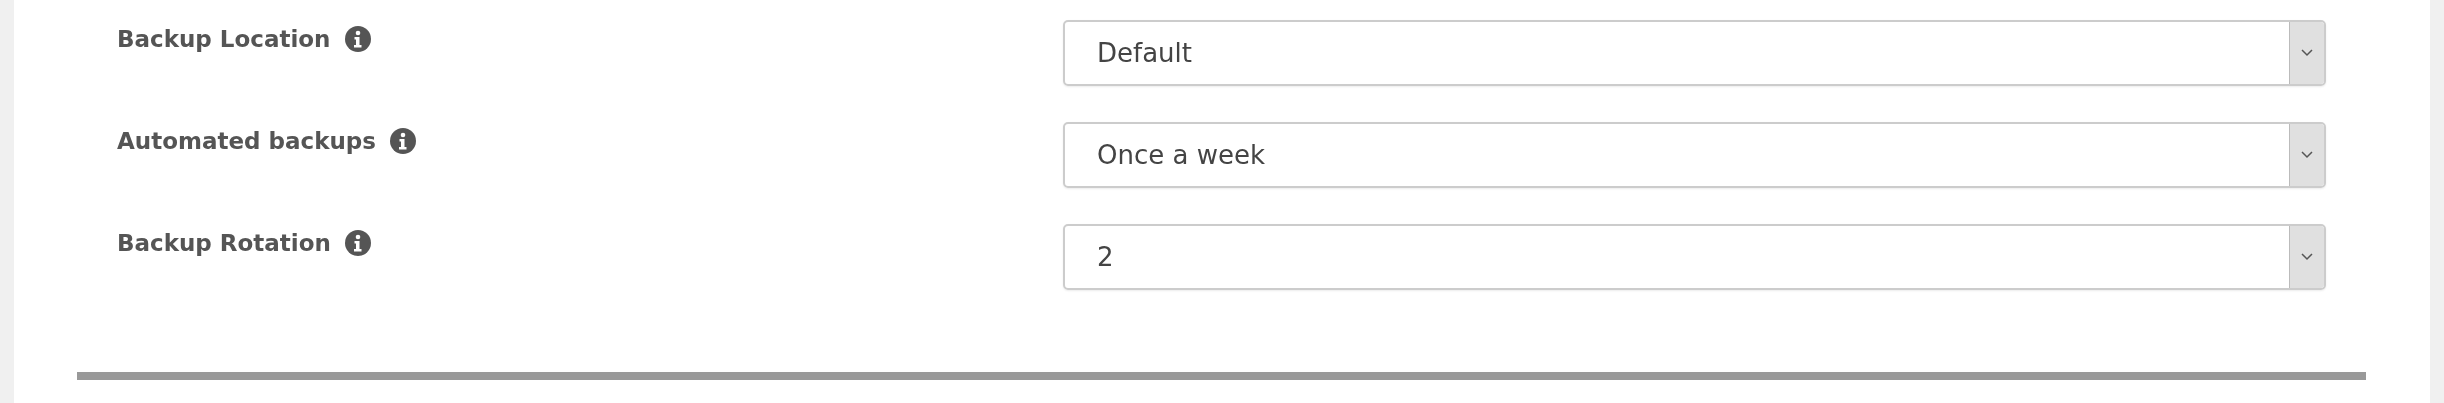  What do you see at coordinates (224, 243) in the screenshot?
I see `setting-label: Backup Rotation` at bounding box center [224, 243].